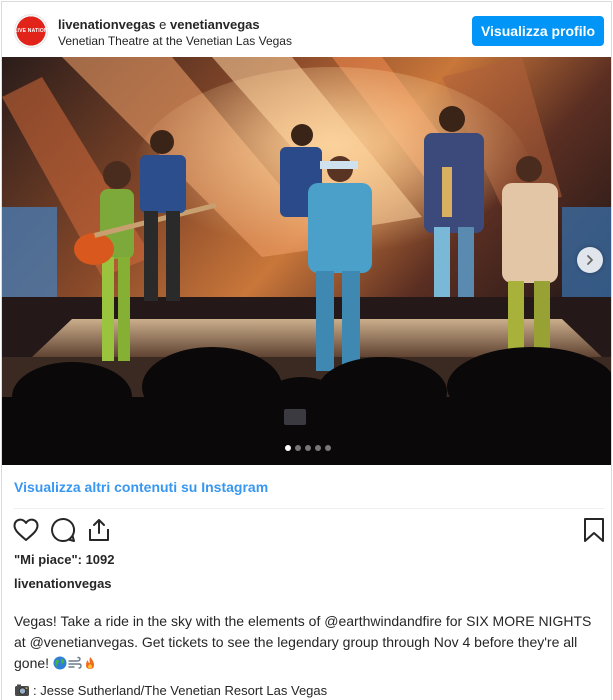 The width and height of the screenshot is (613, 700). I want to click on share-icon, so click(99, 530).